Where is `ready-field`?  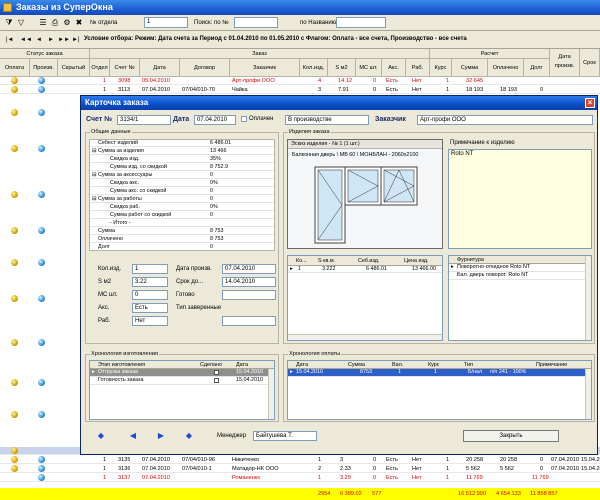
ready-field is located at coordinates (249, 295).